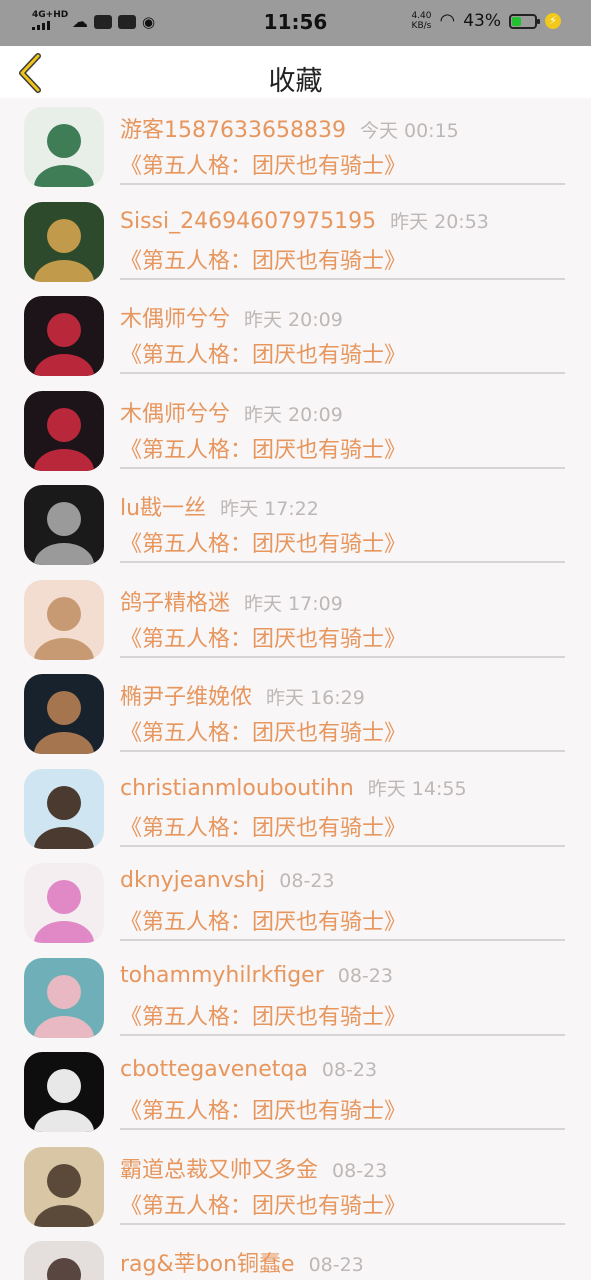 The width and height of the screenshot is (591, 1280). What do you see at coordinates (175, 603) in the screenshot?
I see `user-name: 鸽子精格迷` at bounding box center [175, 603].